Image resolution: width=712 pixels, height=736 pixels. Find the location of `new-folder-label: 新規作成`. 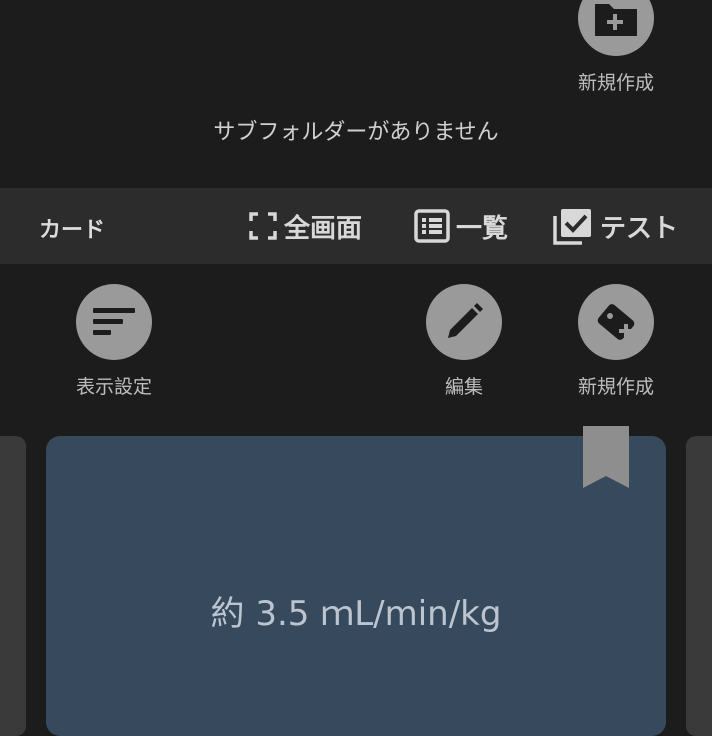

new-folder-label: 新規作成 is located at coordinates (615, 83).